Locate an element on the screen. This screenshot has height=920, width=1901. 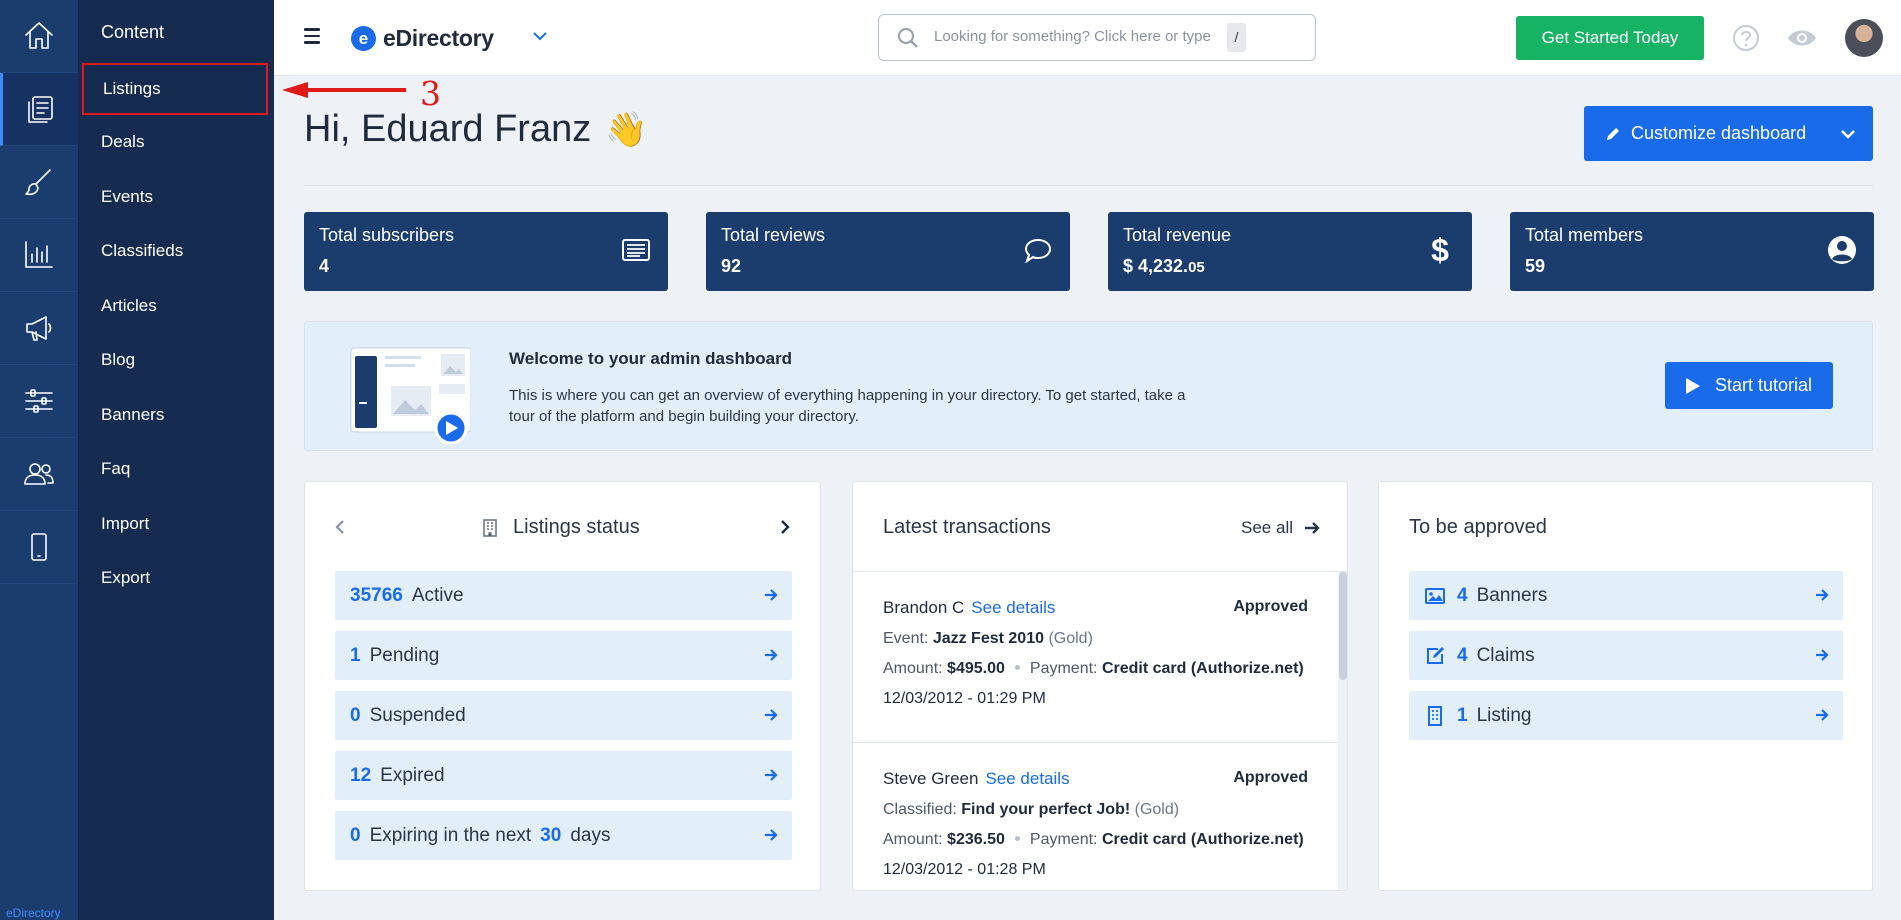
see-all-label: See all is located at coordinates (1267, 527).